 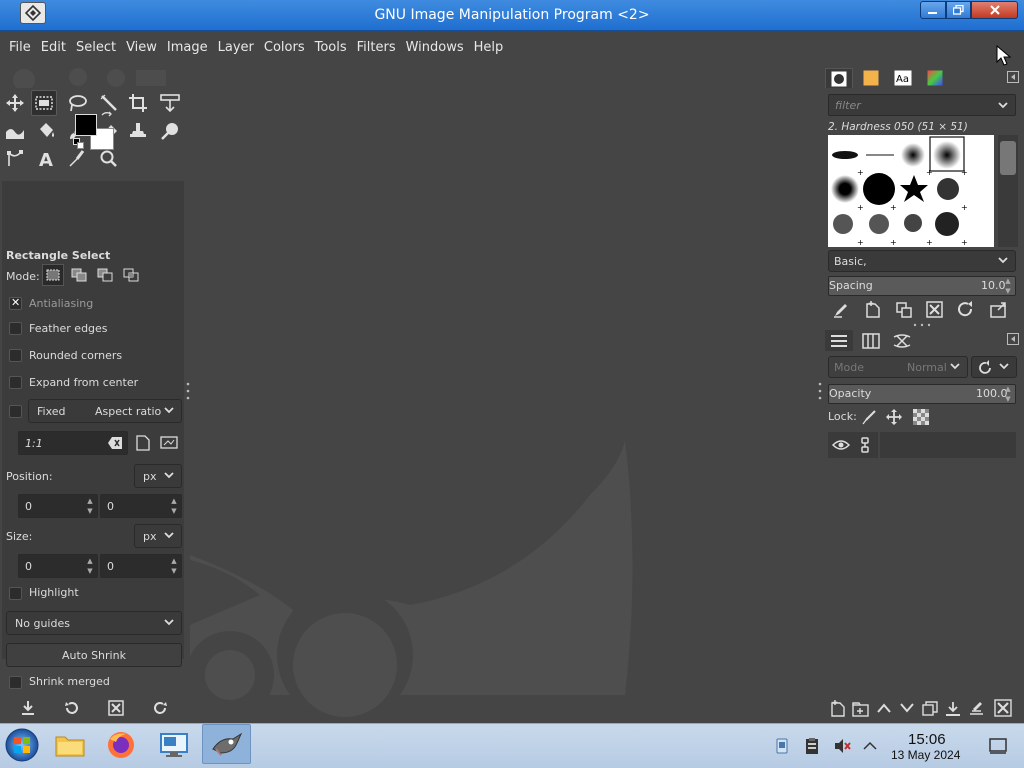 What do you see at coordinates (841, 311) in the screenshot?
I see `edit-brush-icon` at bounding box center [841, 311].